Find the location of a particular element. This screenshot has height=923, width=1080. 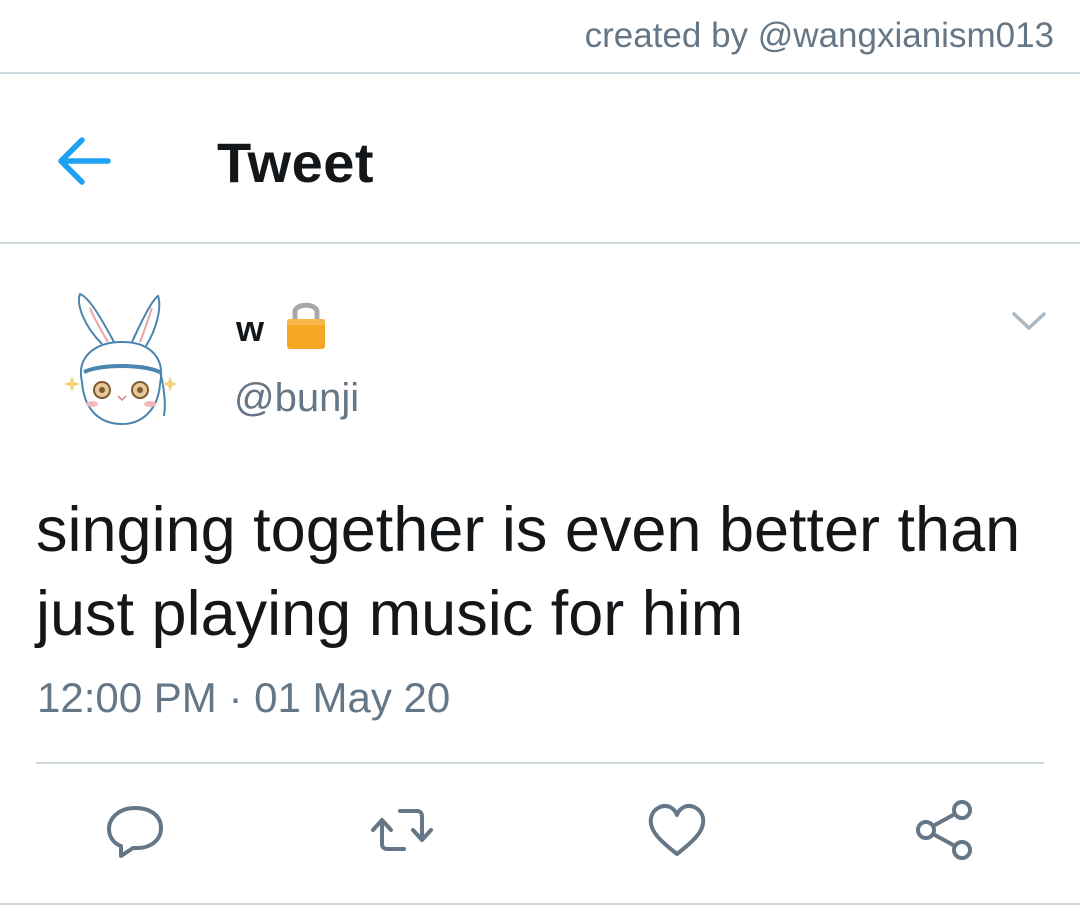

share-button is located at coordinates (944, 830).